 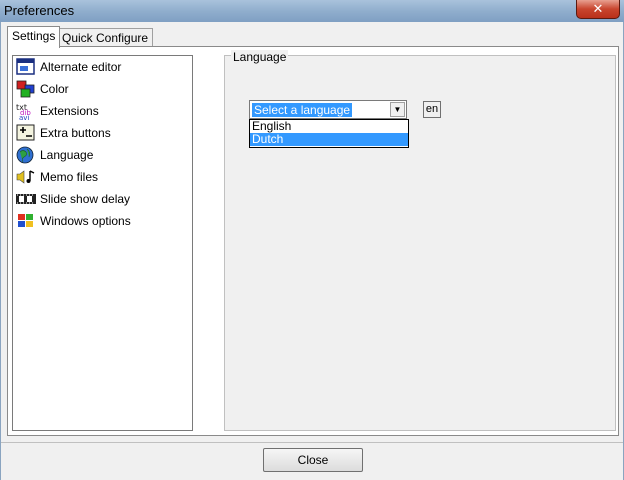 What do you see at coordinates (67, 155) in the screenshot?
I see `list-item-label: Language` at bounding box center [67, 155].